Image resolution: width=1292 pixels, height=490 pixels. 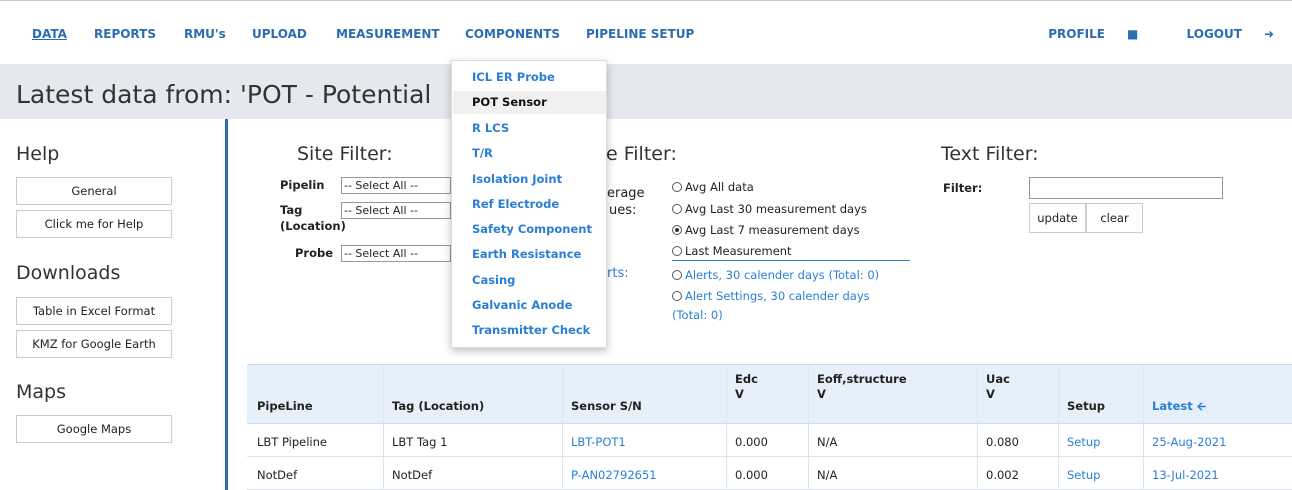 I want to click on alert-settings-link: Alert Settings, 30 calender days, so click(x=771, y=296).